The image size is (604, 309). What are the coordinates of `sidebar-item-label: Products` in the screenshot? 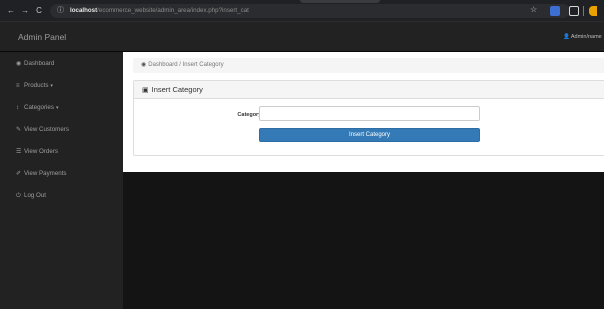 It's located at (36, 85).